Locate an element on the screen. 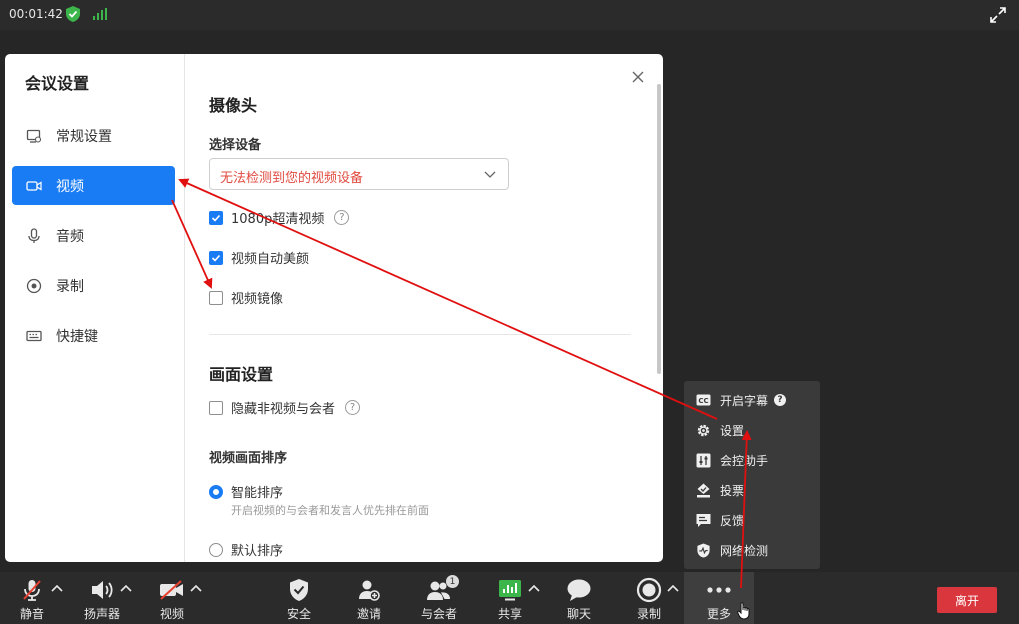 This screenshot has height=624, width=1019. nav-item-label: 快捷键 is located at coordinates (77, 336).